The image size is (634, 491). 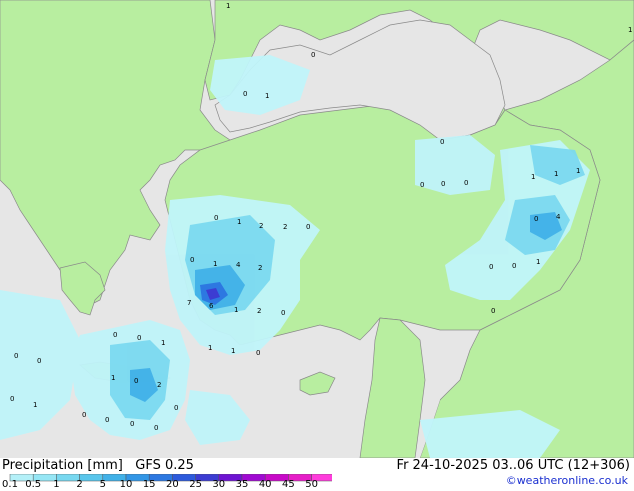 What do you see at coordinates (567, 480) in the screenshot?
I see `copyright-link: ©weatheronline.co.uk` at bounding box center [567, 480].